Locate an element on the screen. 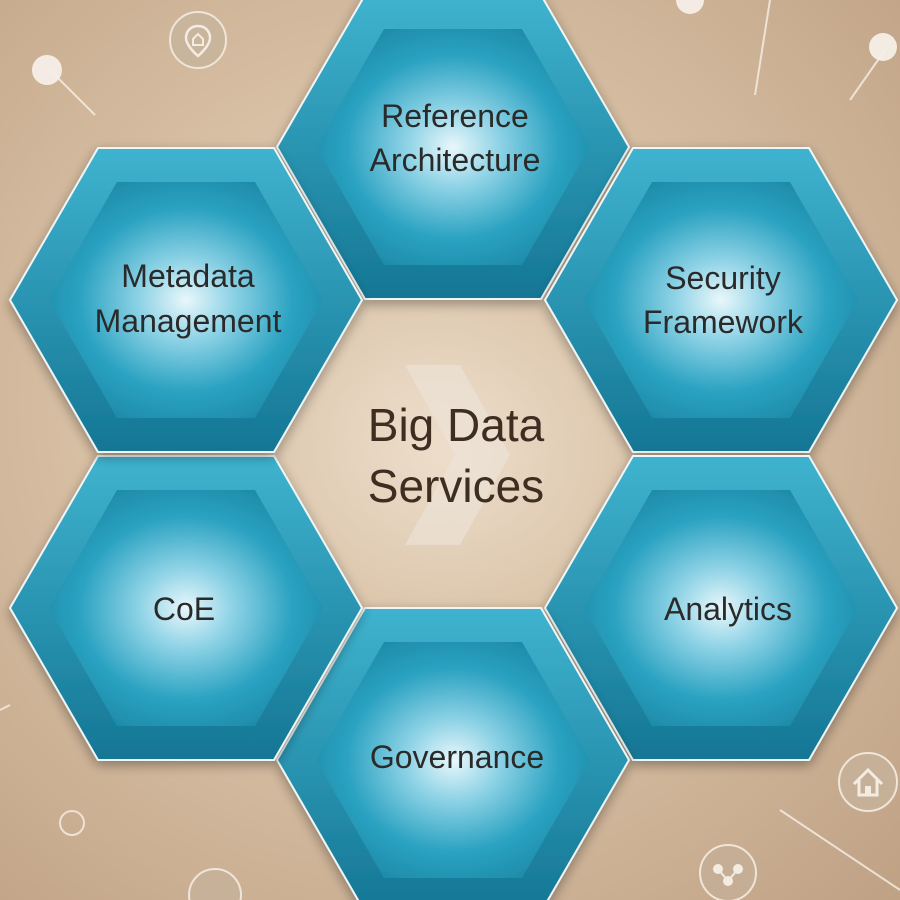  center-label-line-2: Services is located at coordinates (456, 486).